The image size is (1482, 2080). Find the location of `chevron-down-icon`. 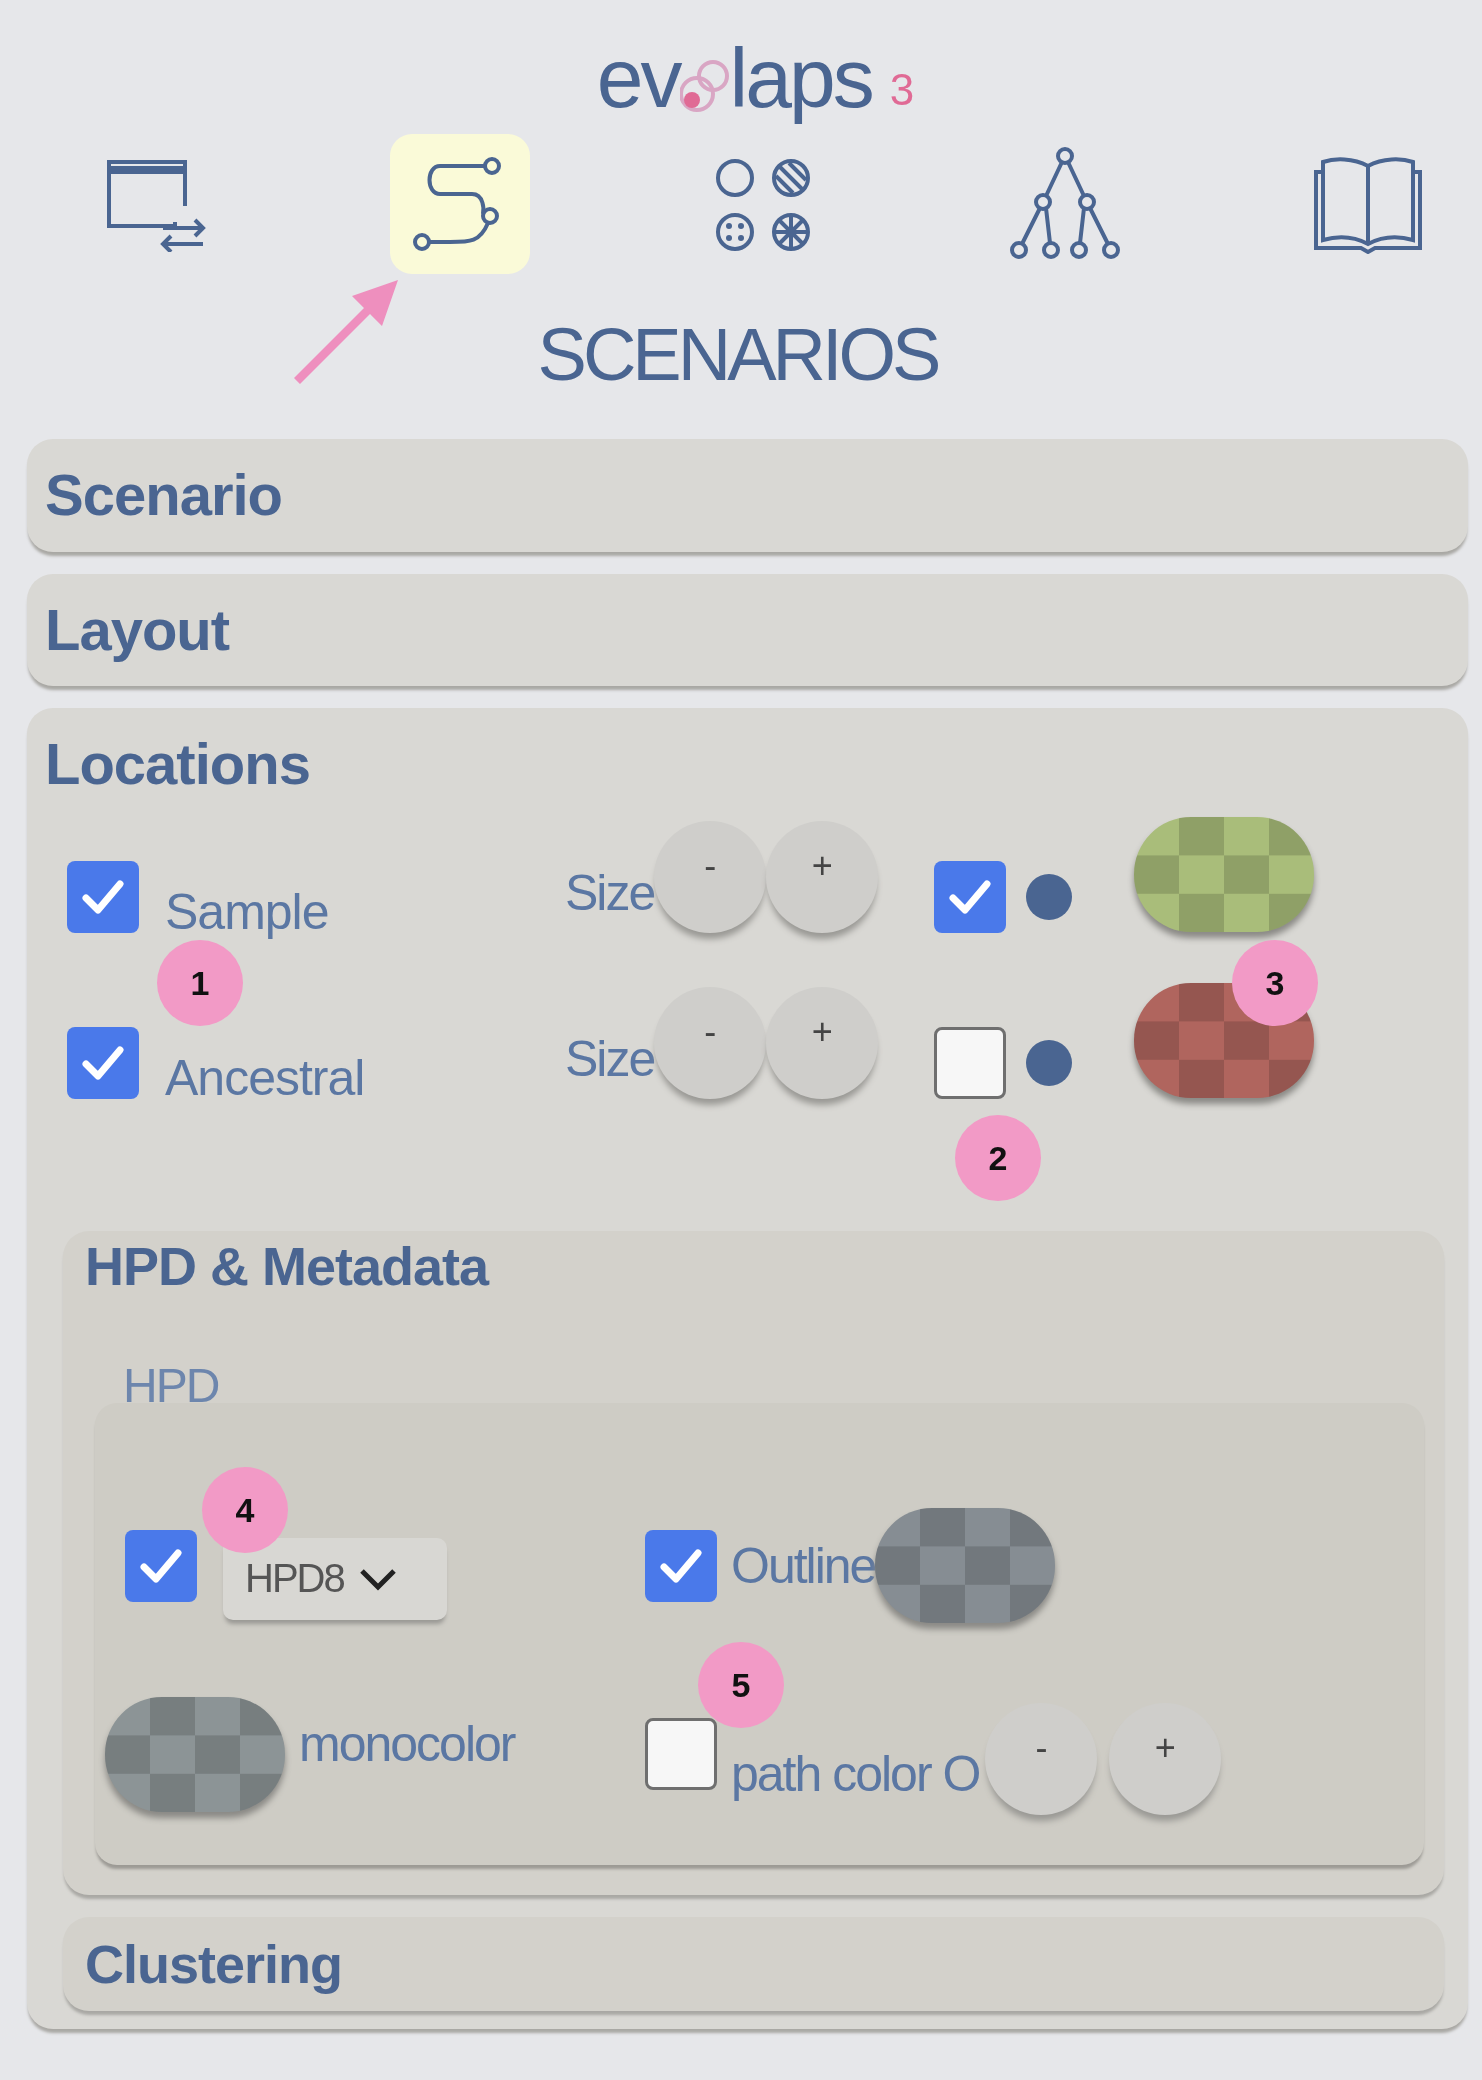

chevron-down-icon is located at coordinates (377, 1578).